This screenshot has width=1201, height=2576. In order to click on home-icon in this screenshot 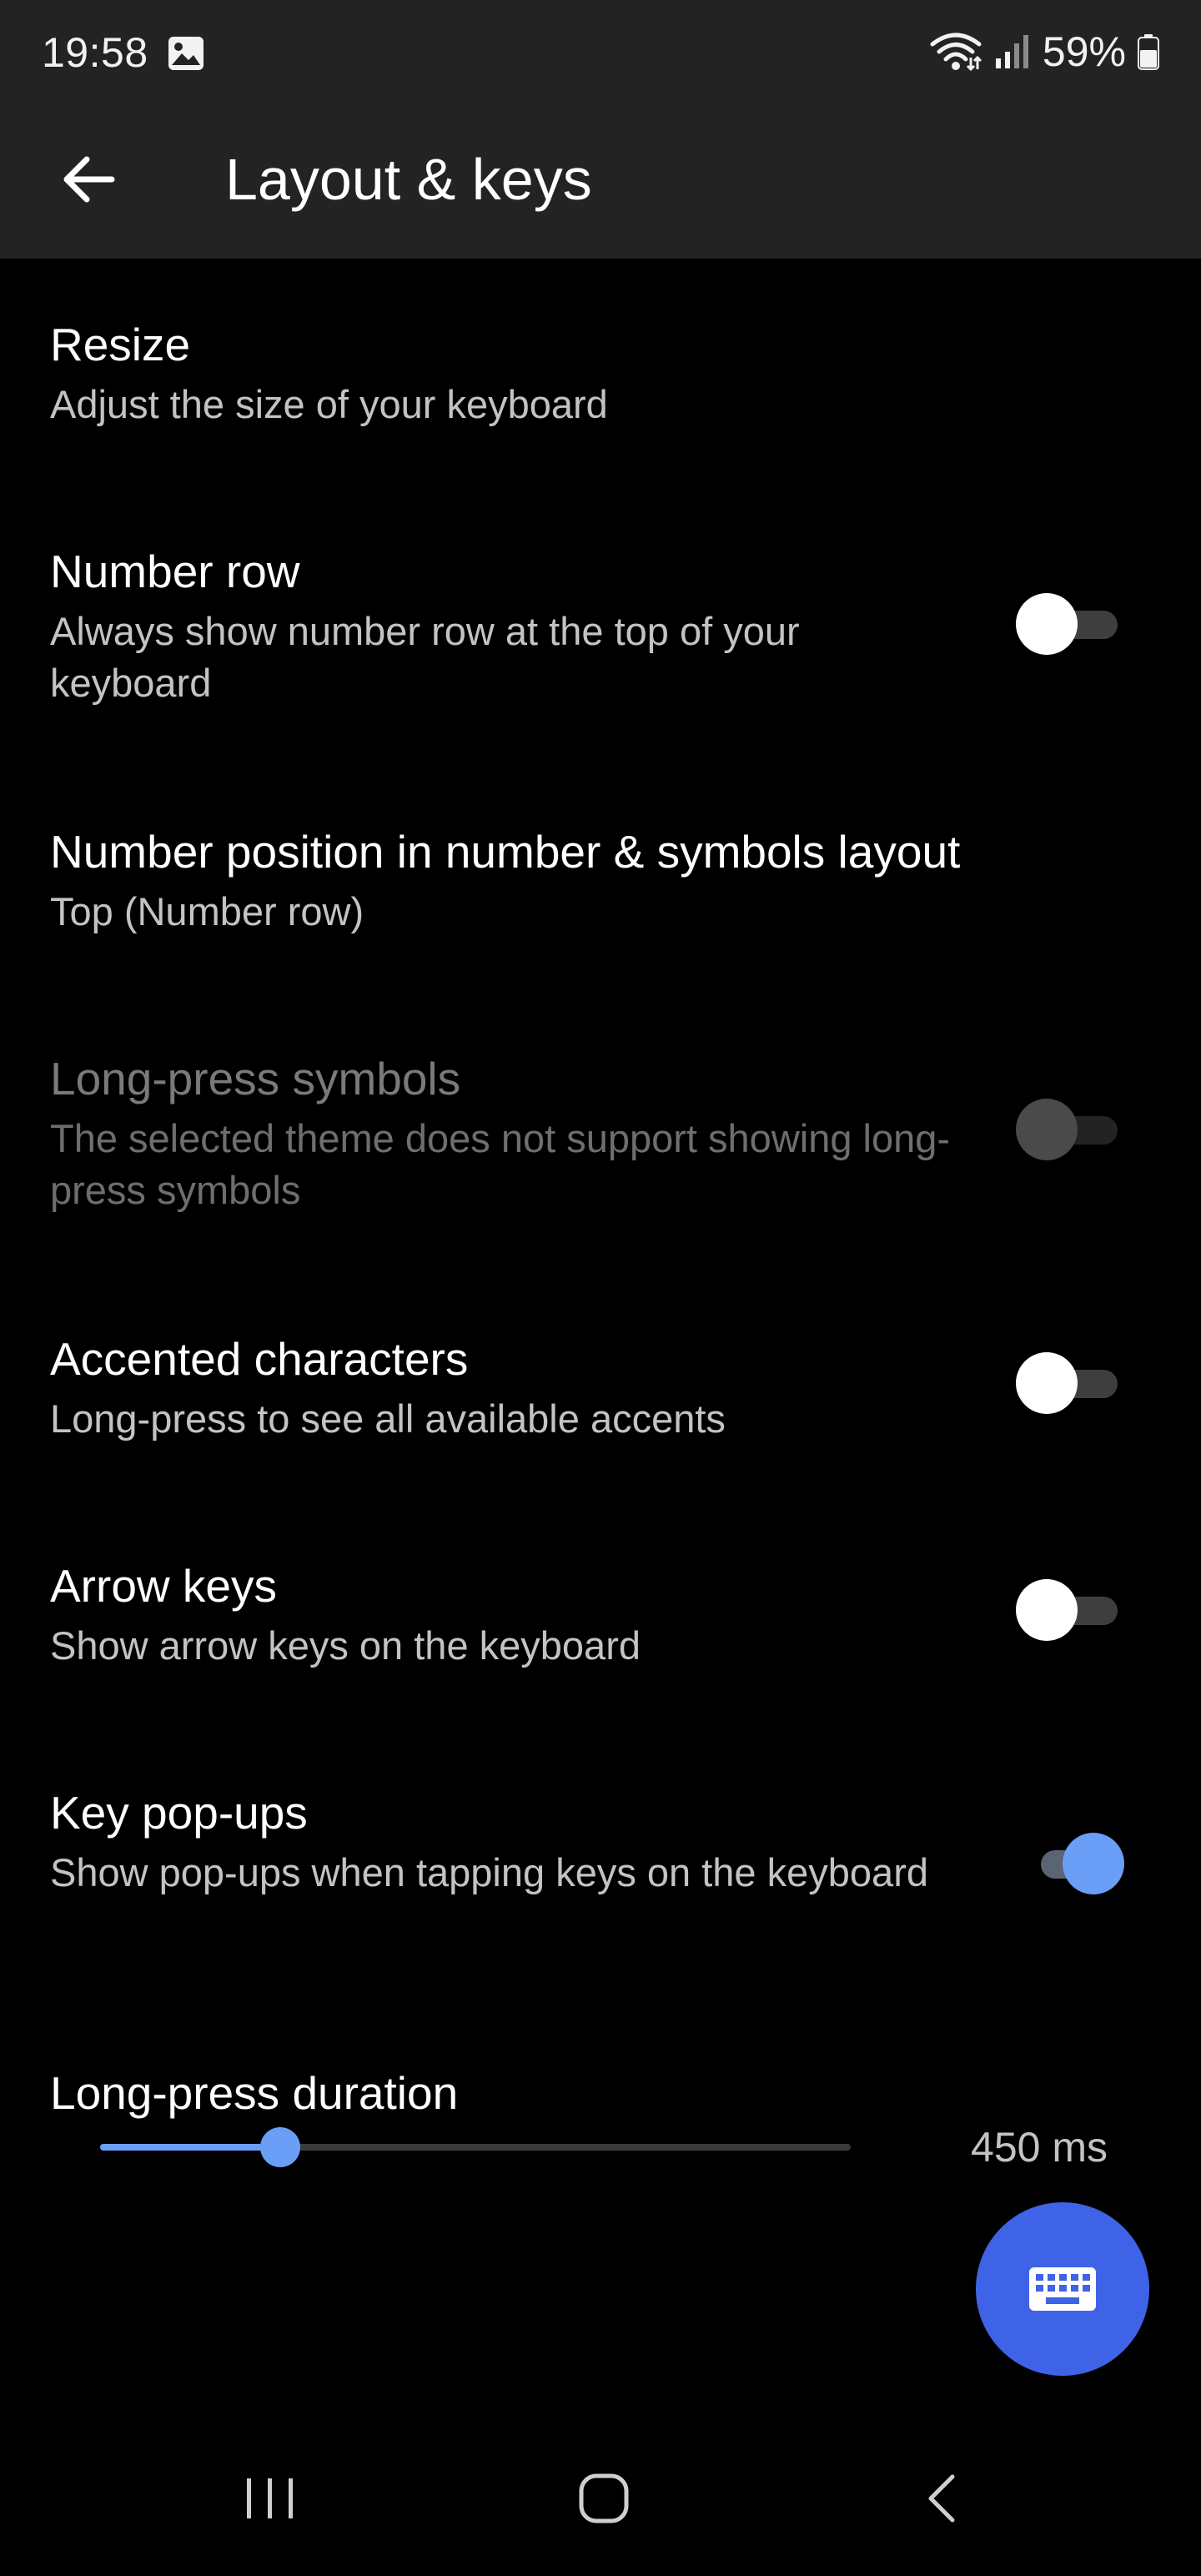, I will do `click(604, 2498)`.